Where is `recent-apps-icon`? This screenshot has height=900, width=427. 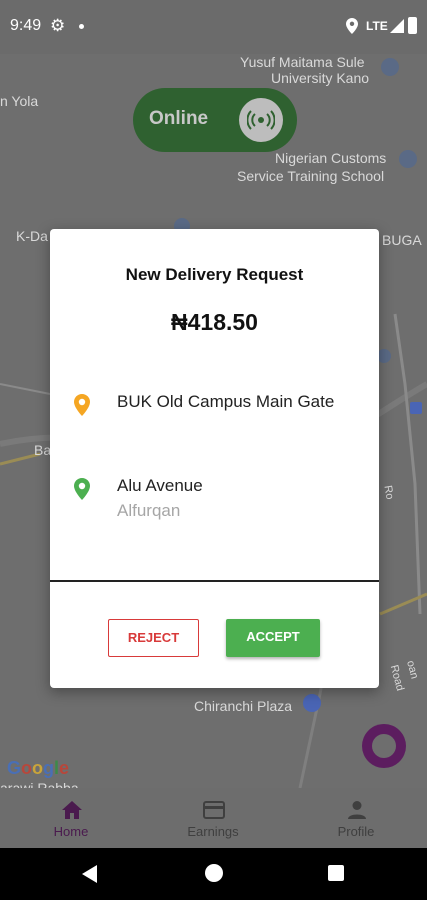
recent-apps-icon is located at coordinates (336, 873).